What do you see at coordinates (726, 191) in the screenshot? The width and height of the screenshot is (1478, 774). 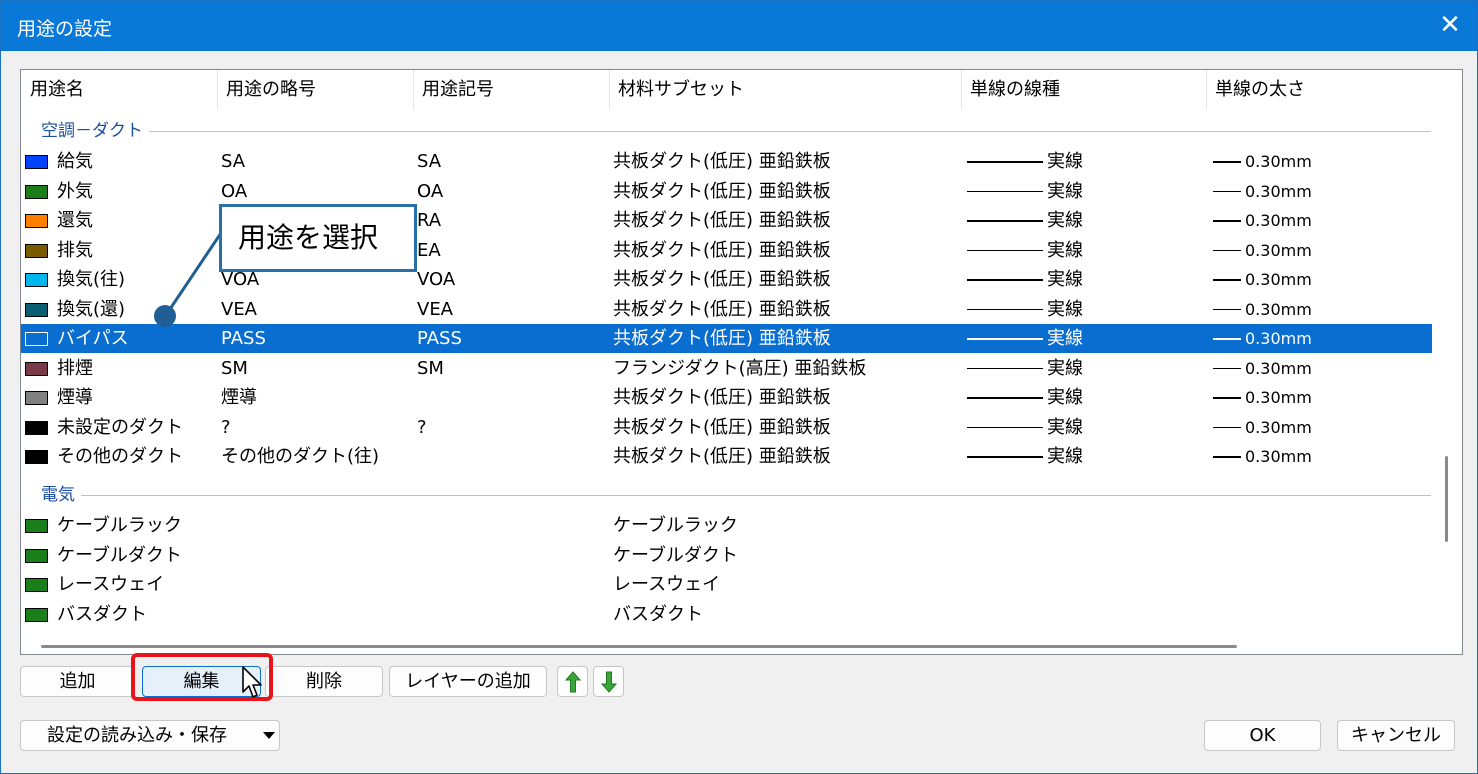 I see `table-row: 外気 OA OA 共板ダクト(低圧) 亜鉛鉄板 実線 0.30mm` at bounding box center [726, 191].